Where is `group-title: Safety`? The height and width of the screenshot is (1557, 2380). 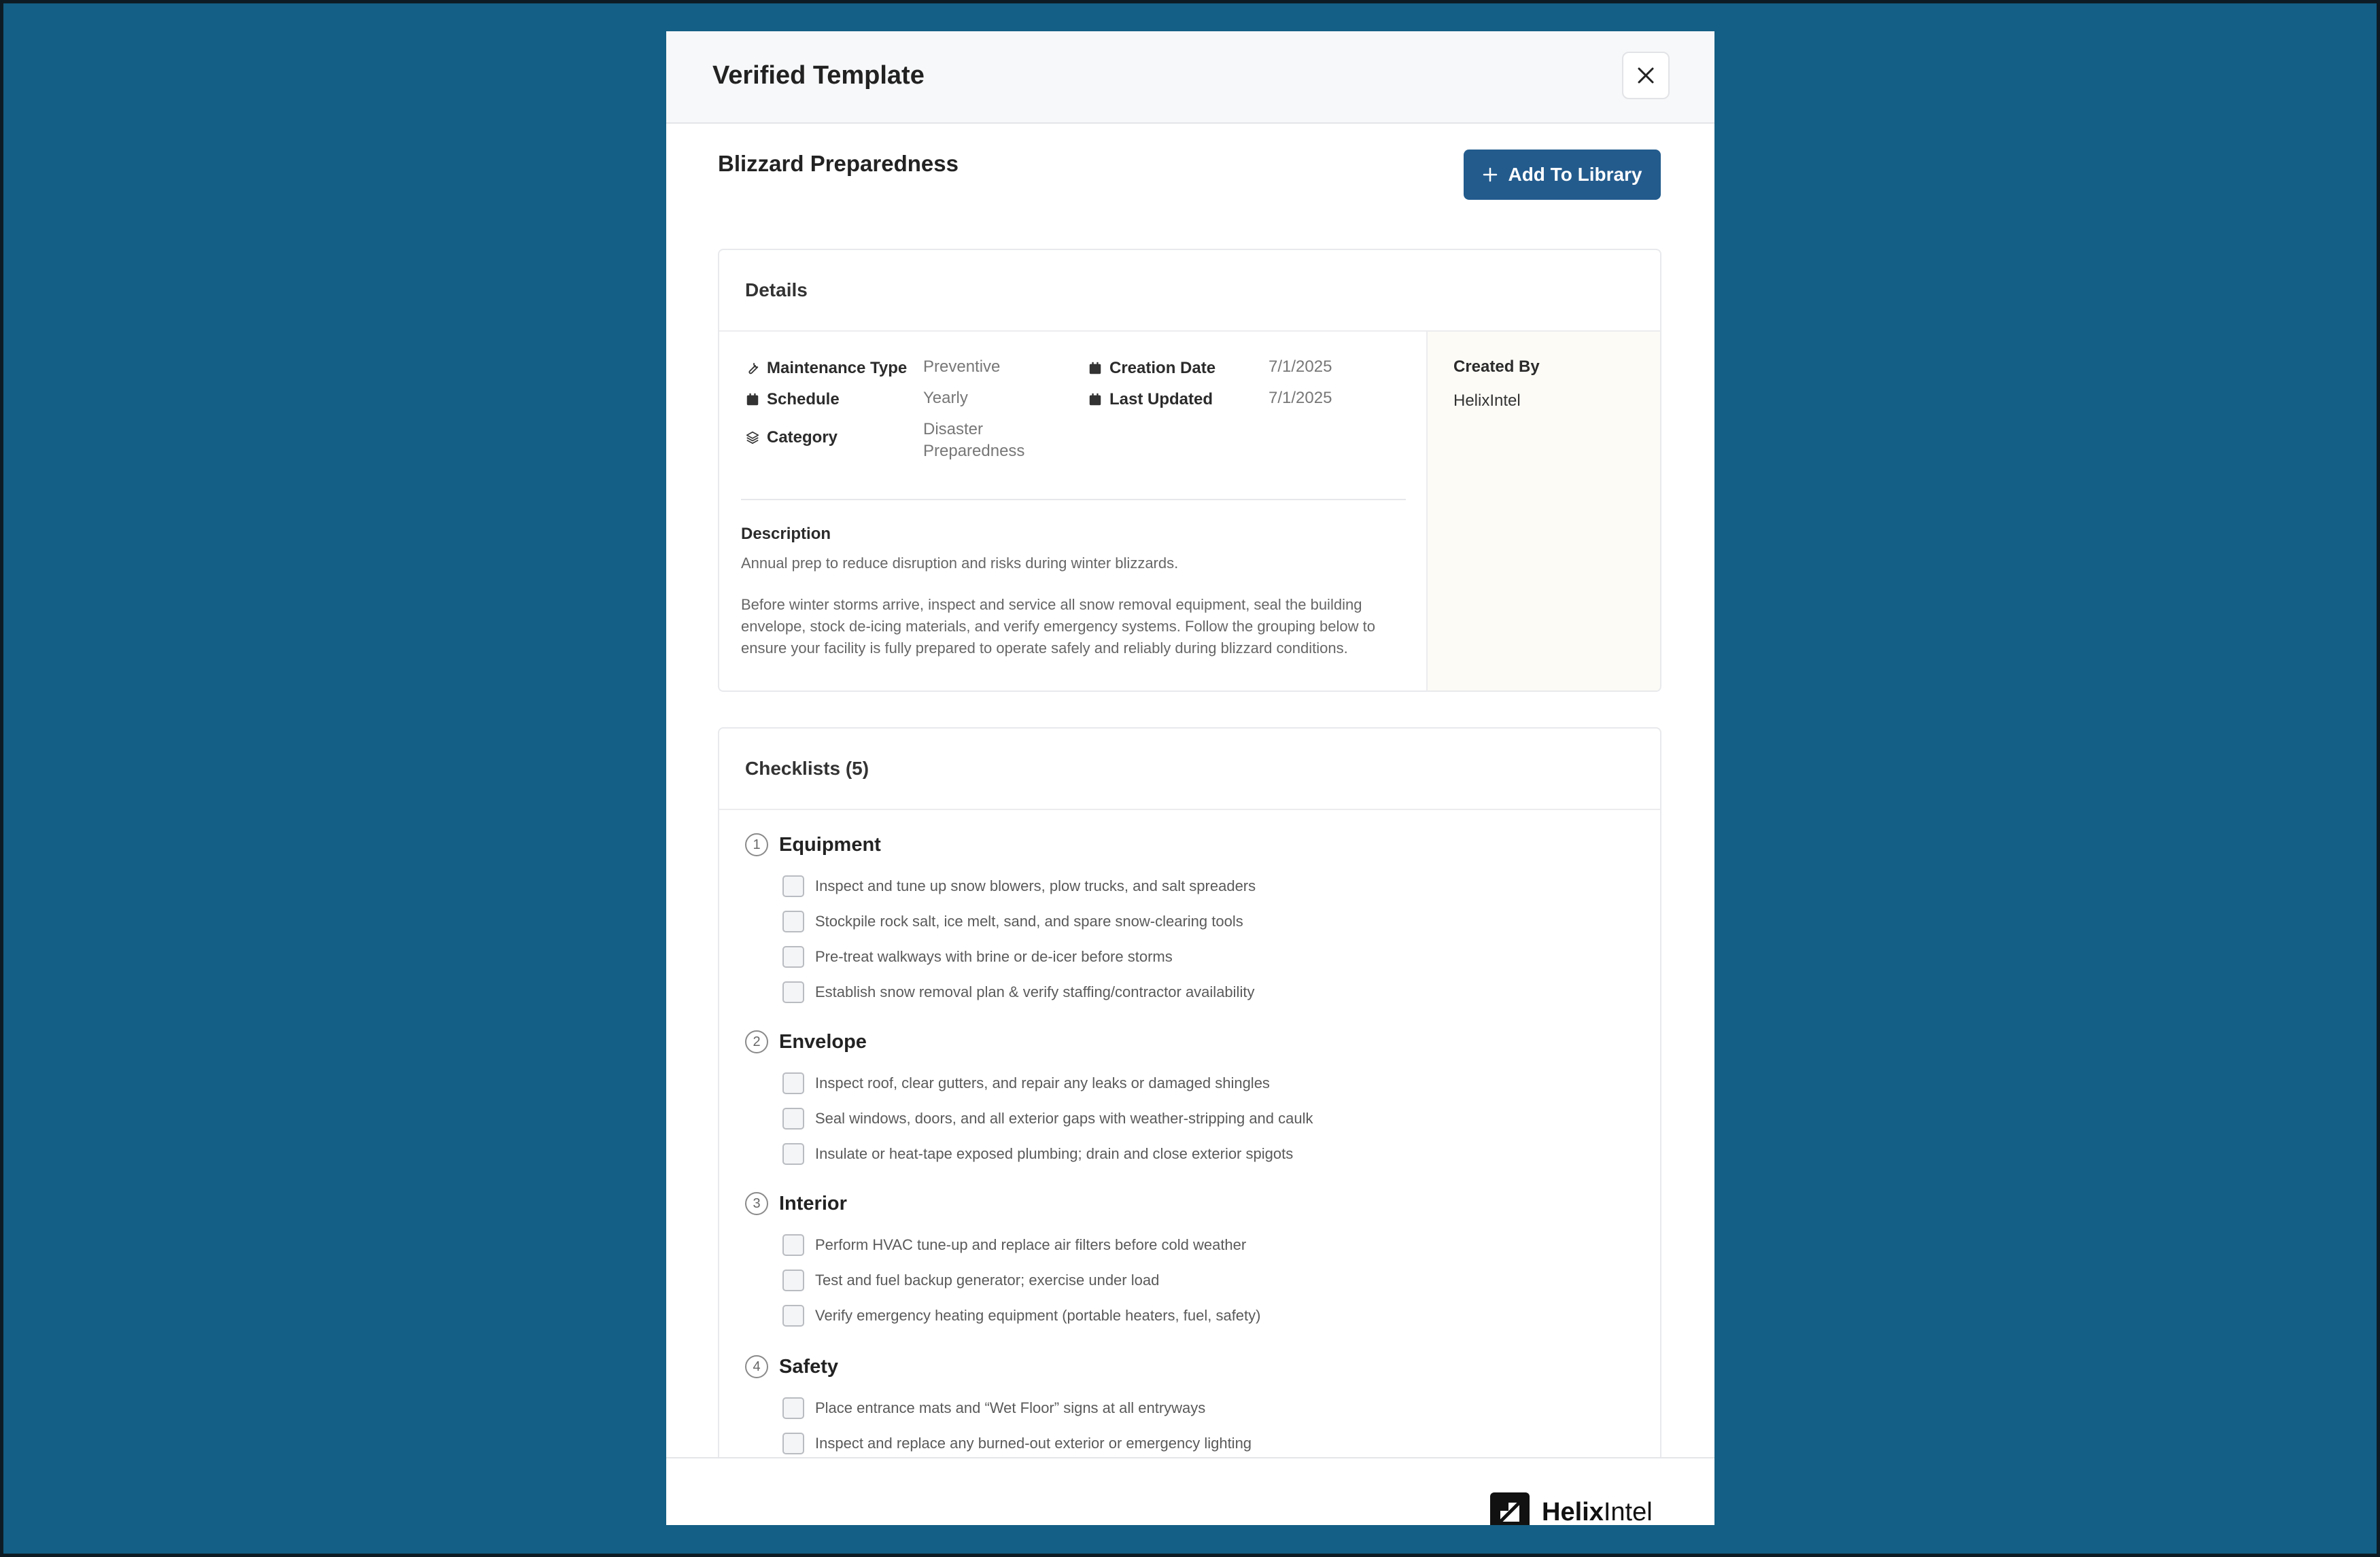
group-title: Safety is located at coordinates (809, 1366).